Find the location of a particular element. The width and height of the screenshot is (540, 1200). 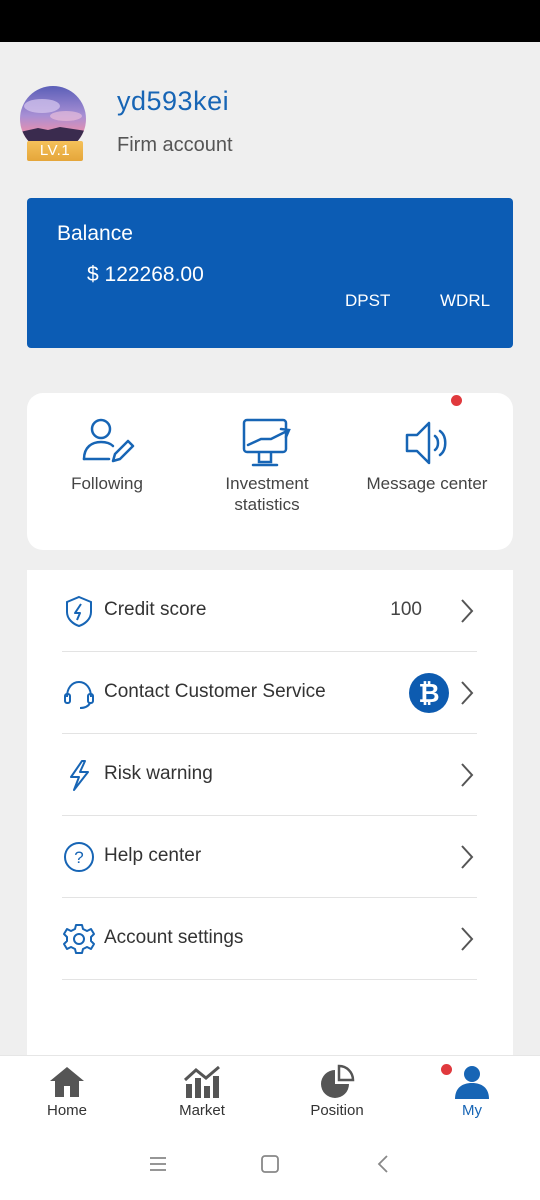

level-badge: LV.1 is located at coordinates (55, 151).